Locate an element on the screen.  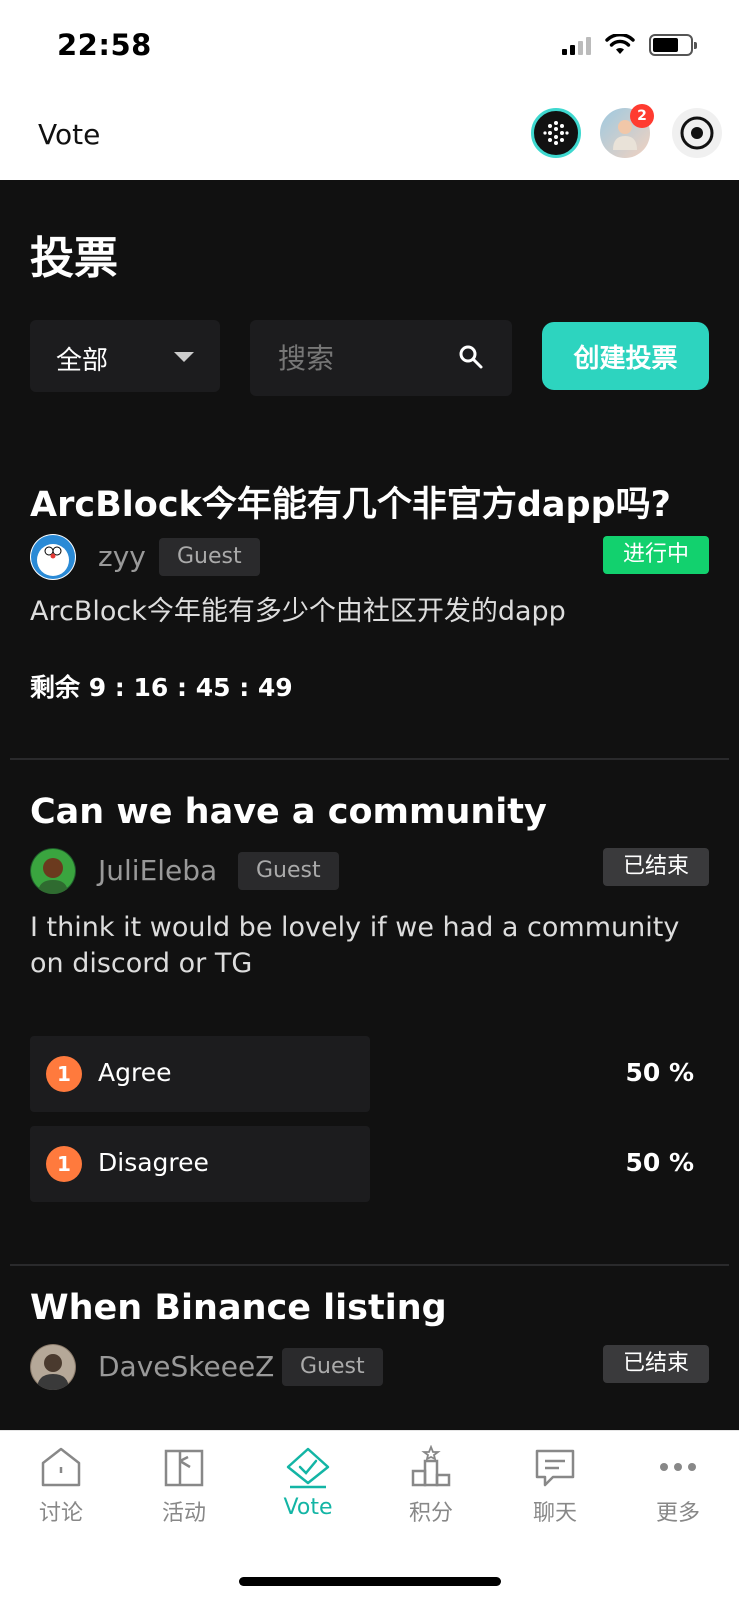
podium-icon is located at coordinates (431, 1466).